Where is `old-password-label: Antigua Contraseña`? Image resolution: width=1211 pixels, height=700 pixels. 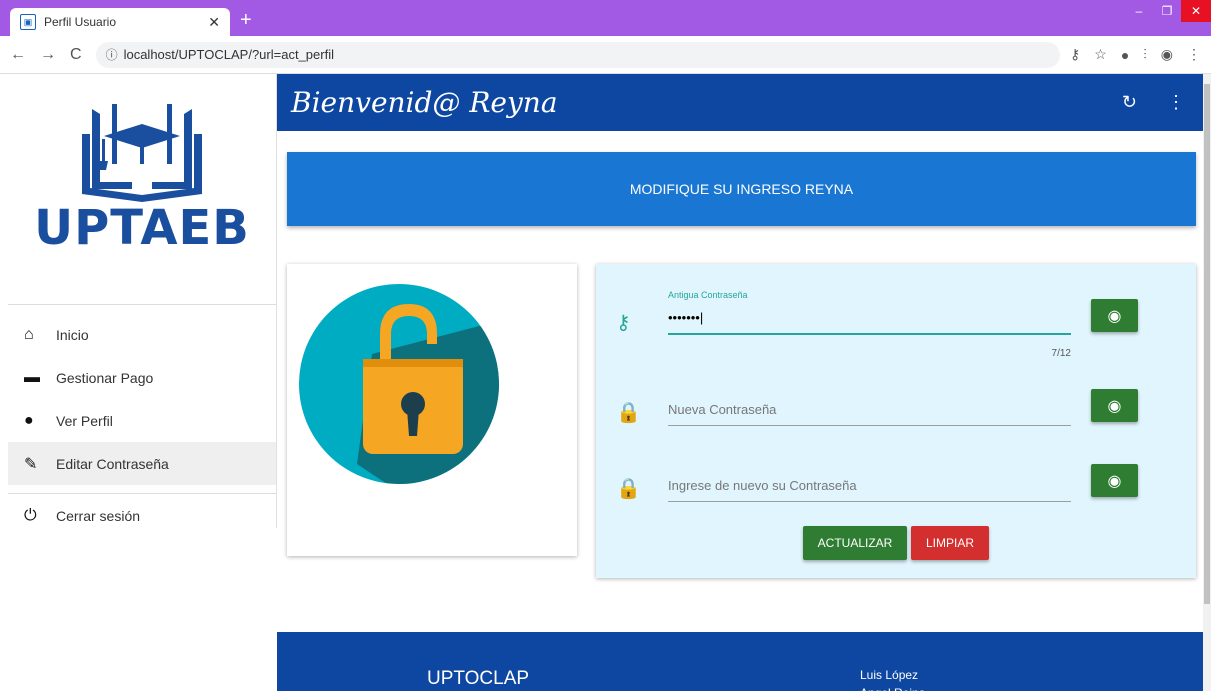 old-password-label: Antigua Contraseña is located at coordinates (708, 295).